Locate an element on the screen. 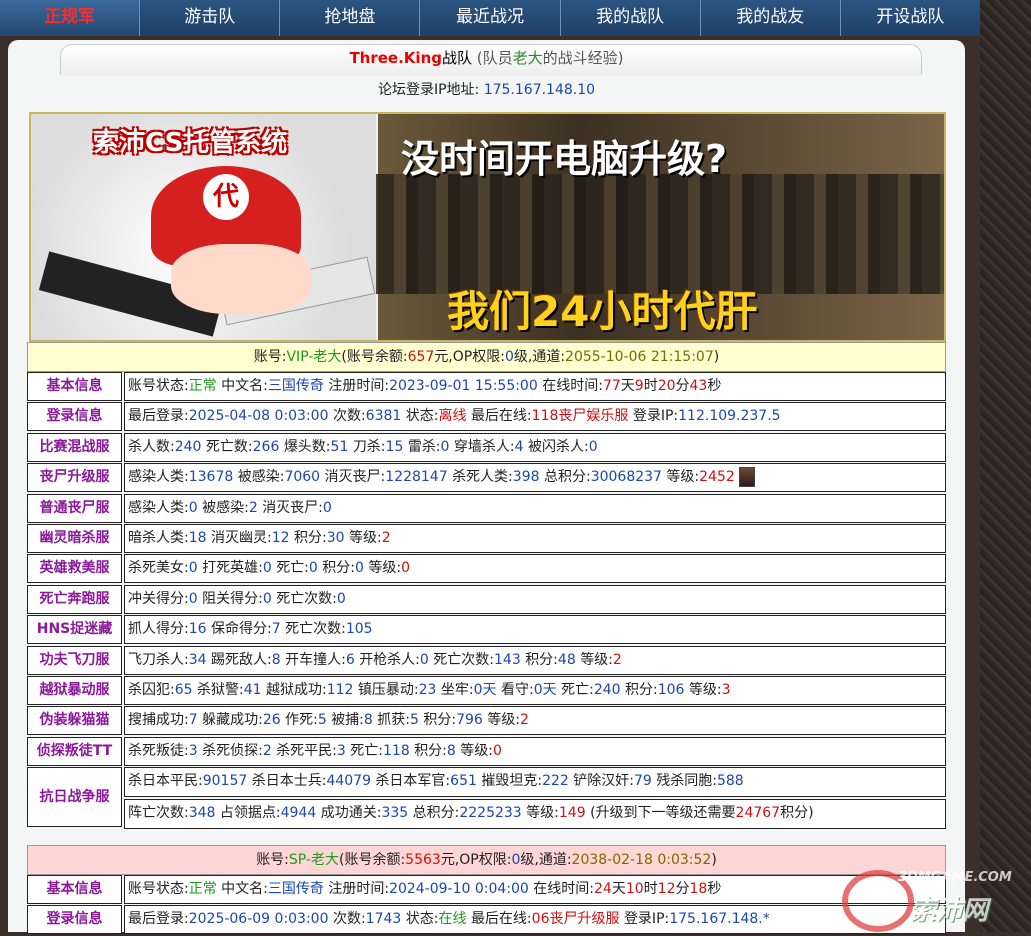 The image size is (1031, 936). row-value: 暗杀人类:18 消灭幽灵:12 积分:30 等级:2 is located at coordinates (535, 538).